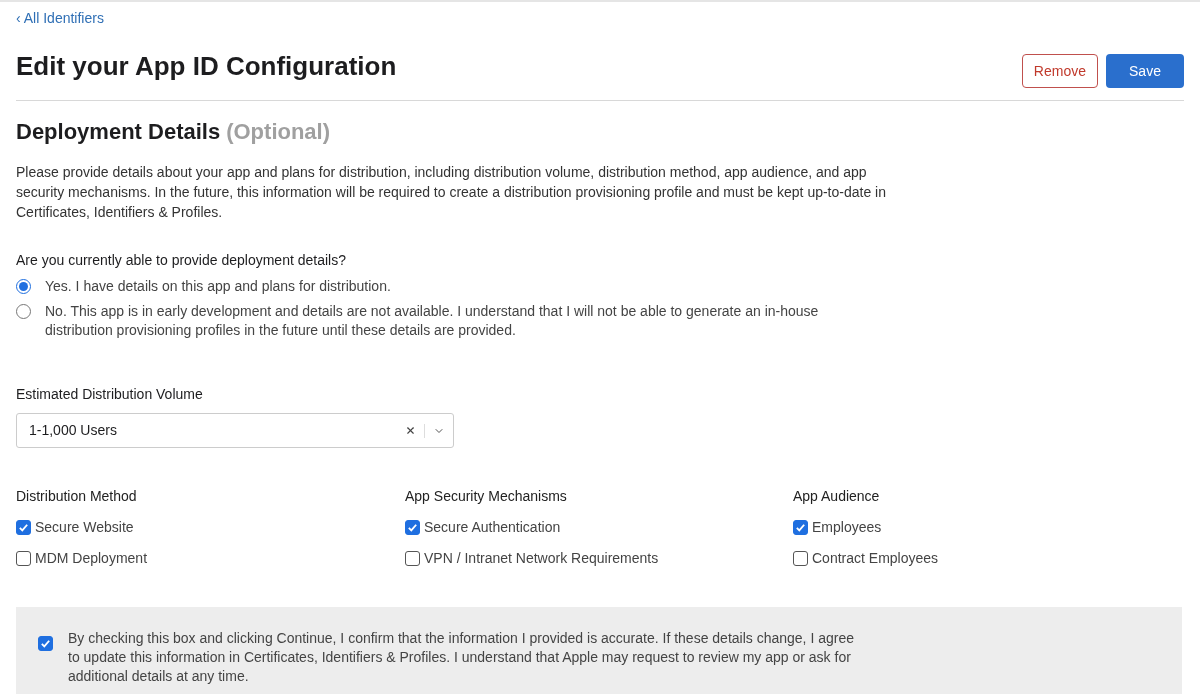 The image size is (1200, 694). Describe the element at coordinates (73, 430) in the screenshot. I see `select-value: 1-1,000 Users` at that location.